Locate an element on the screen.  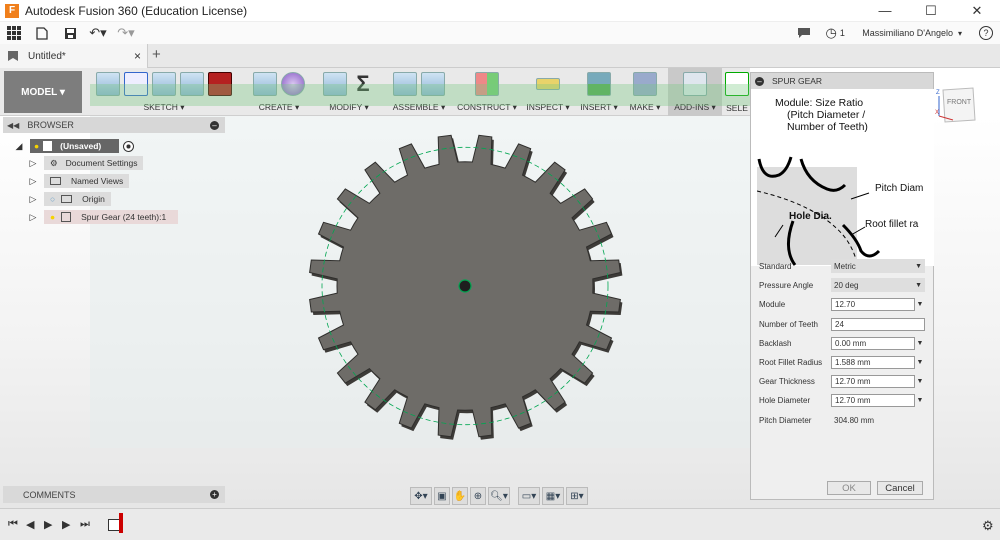
comments-label: COMMENTS is located at coordinates (49, 494).